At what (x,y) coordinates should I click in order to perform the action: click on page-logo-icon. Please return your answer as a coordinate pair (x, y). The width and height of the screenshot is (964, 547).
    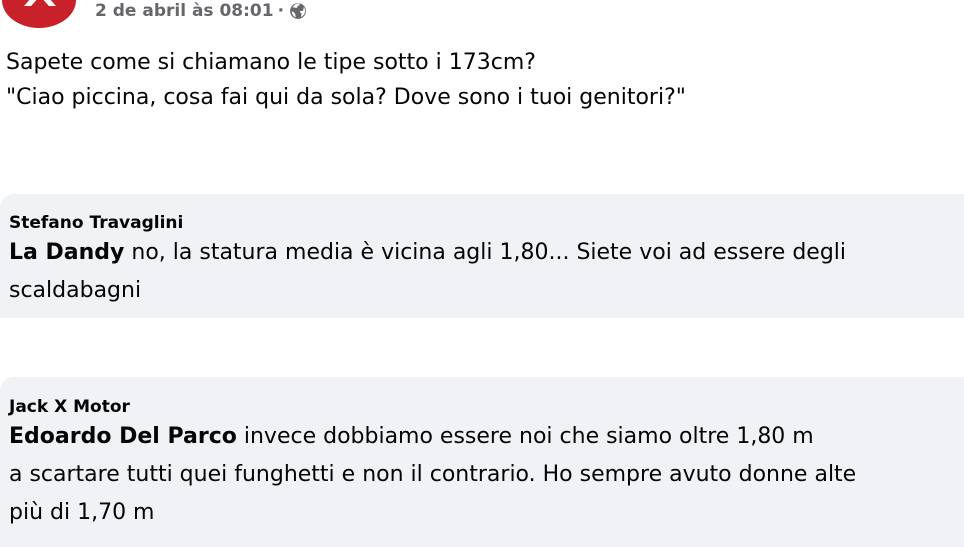
    Looking at the image, I should click on (40, 3).